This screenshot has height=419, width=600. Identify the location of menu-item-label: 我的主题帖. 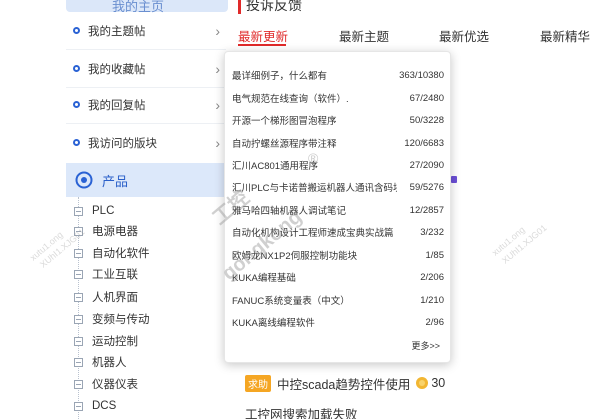
(117, 31).